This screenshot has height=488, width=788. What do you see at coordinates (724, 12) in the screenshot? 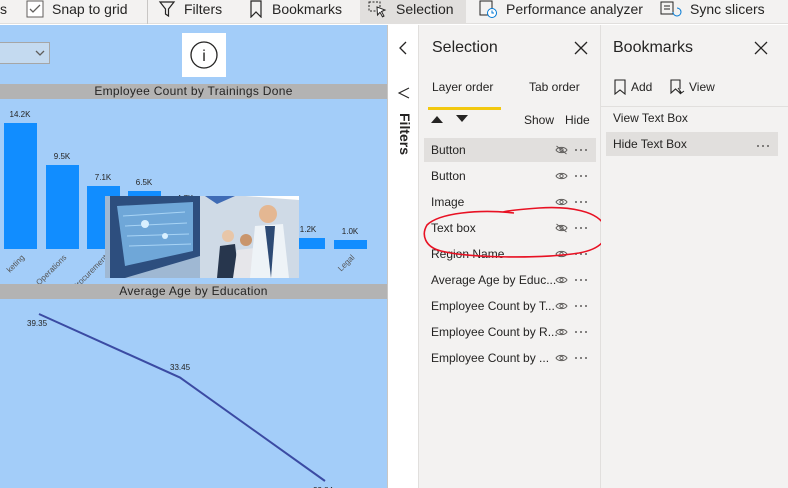
I see `sync-slicers-button: Sync slicers` at bounding box center [724, 12].